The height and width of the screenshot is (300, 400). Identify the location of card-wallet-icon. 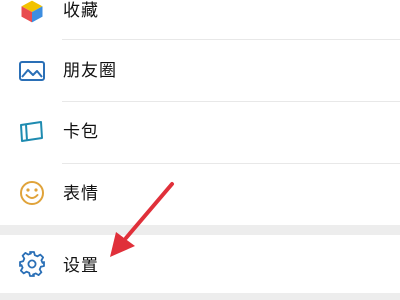
(31, 131).